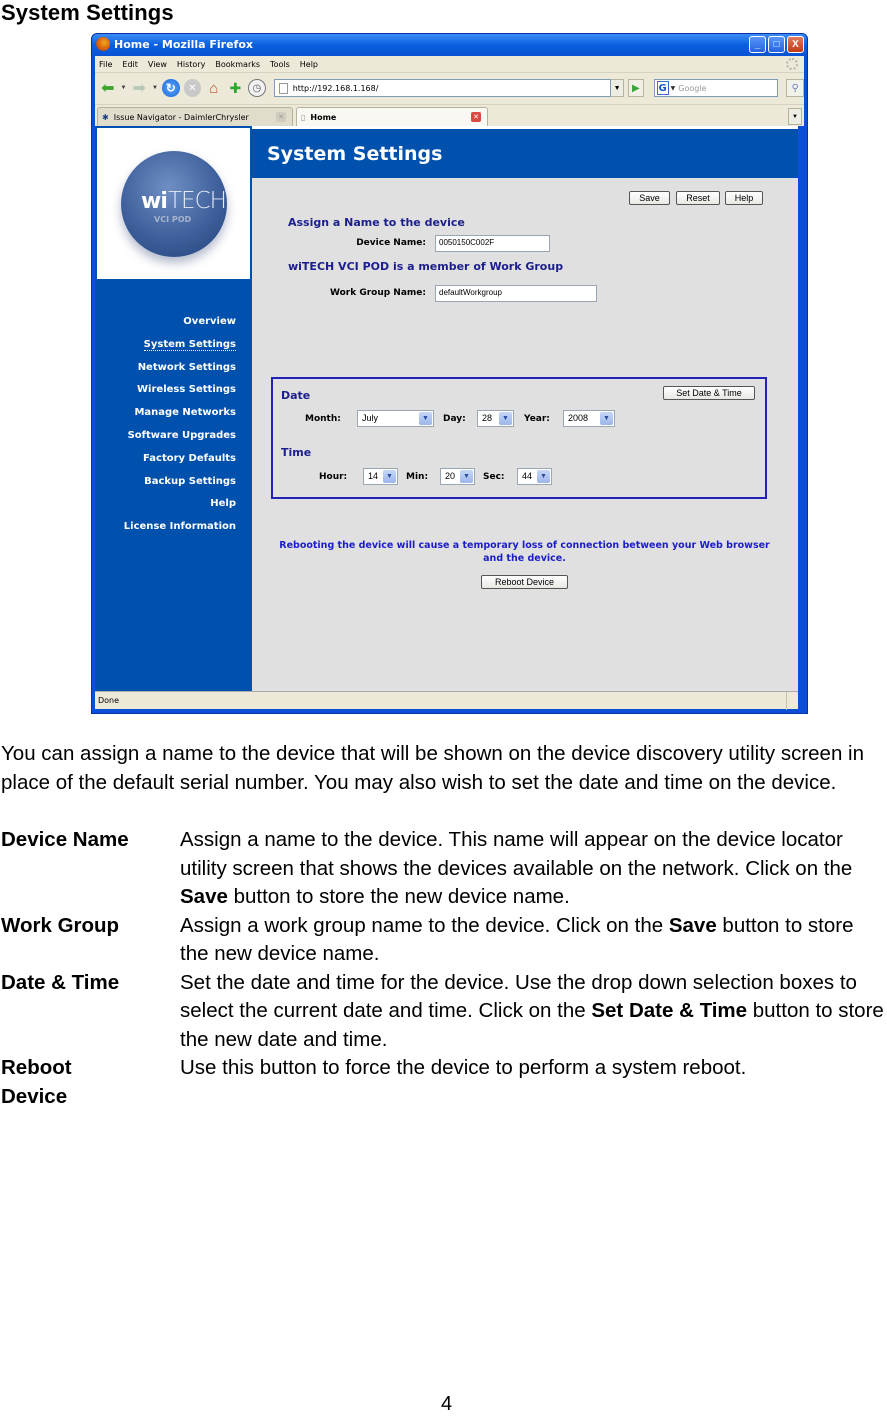 This screenshot has width=887, height=1416. Describe the element at coordinates (109, 700) in the screenshot. I see `status-text: Done` at that location.